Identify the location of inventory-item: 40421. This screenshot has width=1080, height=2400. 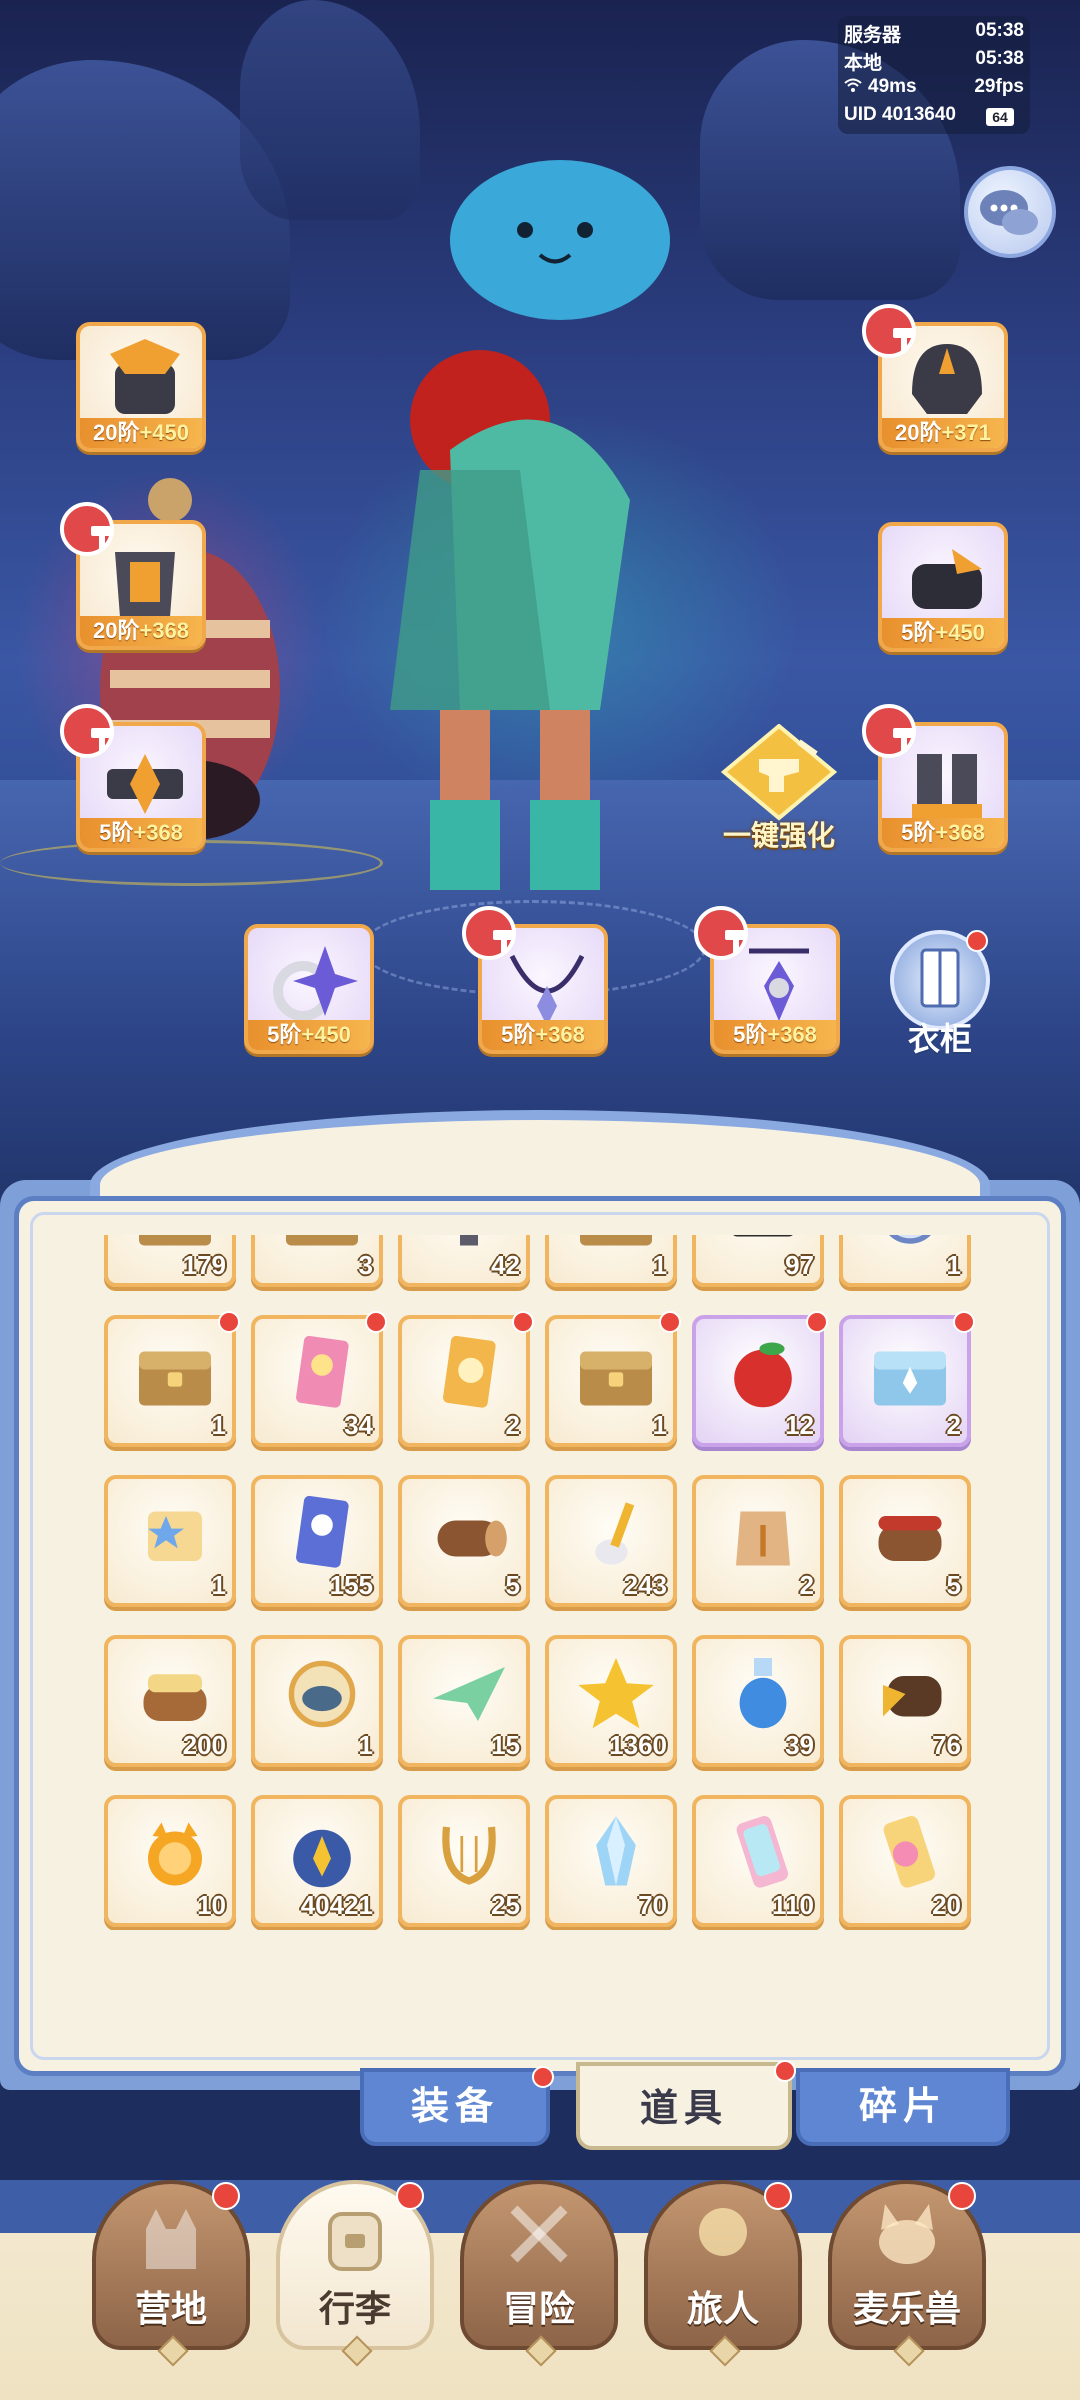
(317, 1861).